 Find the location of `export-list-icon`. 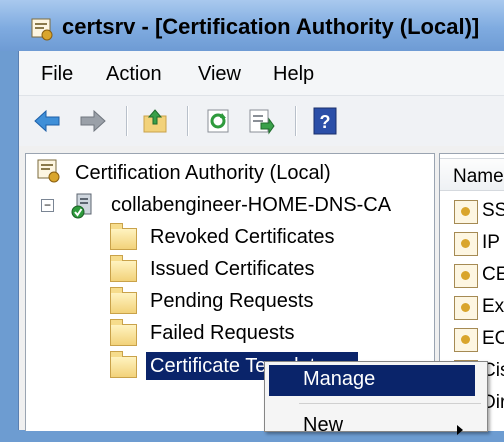

export-list-icon is located at coordinates (261, 121).